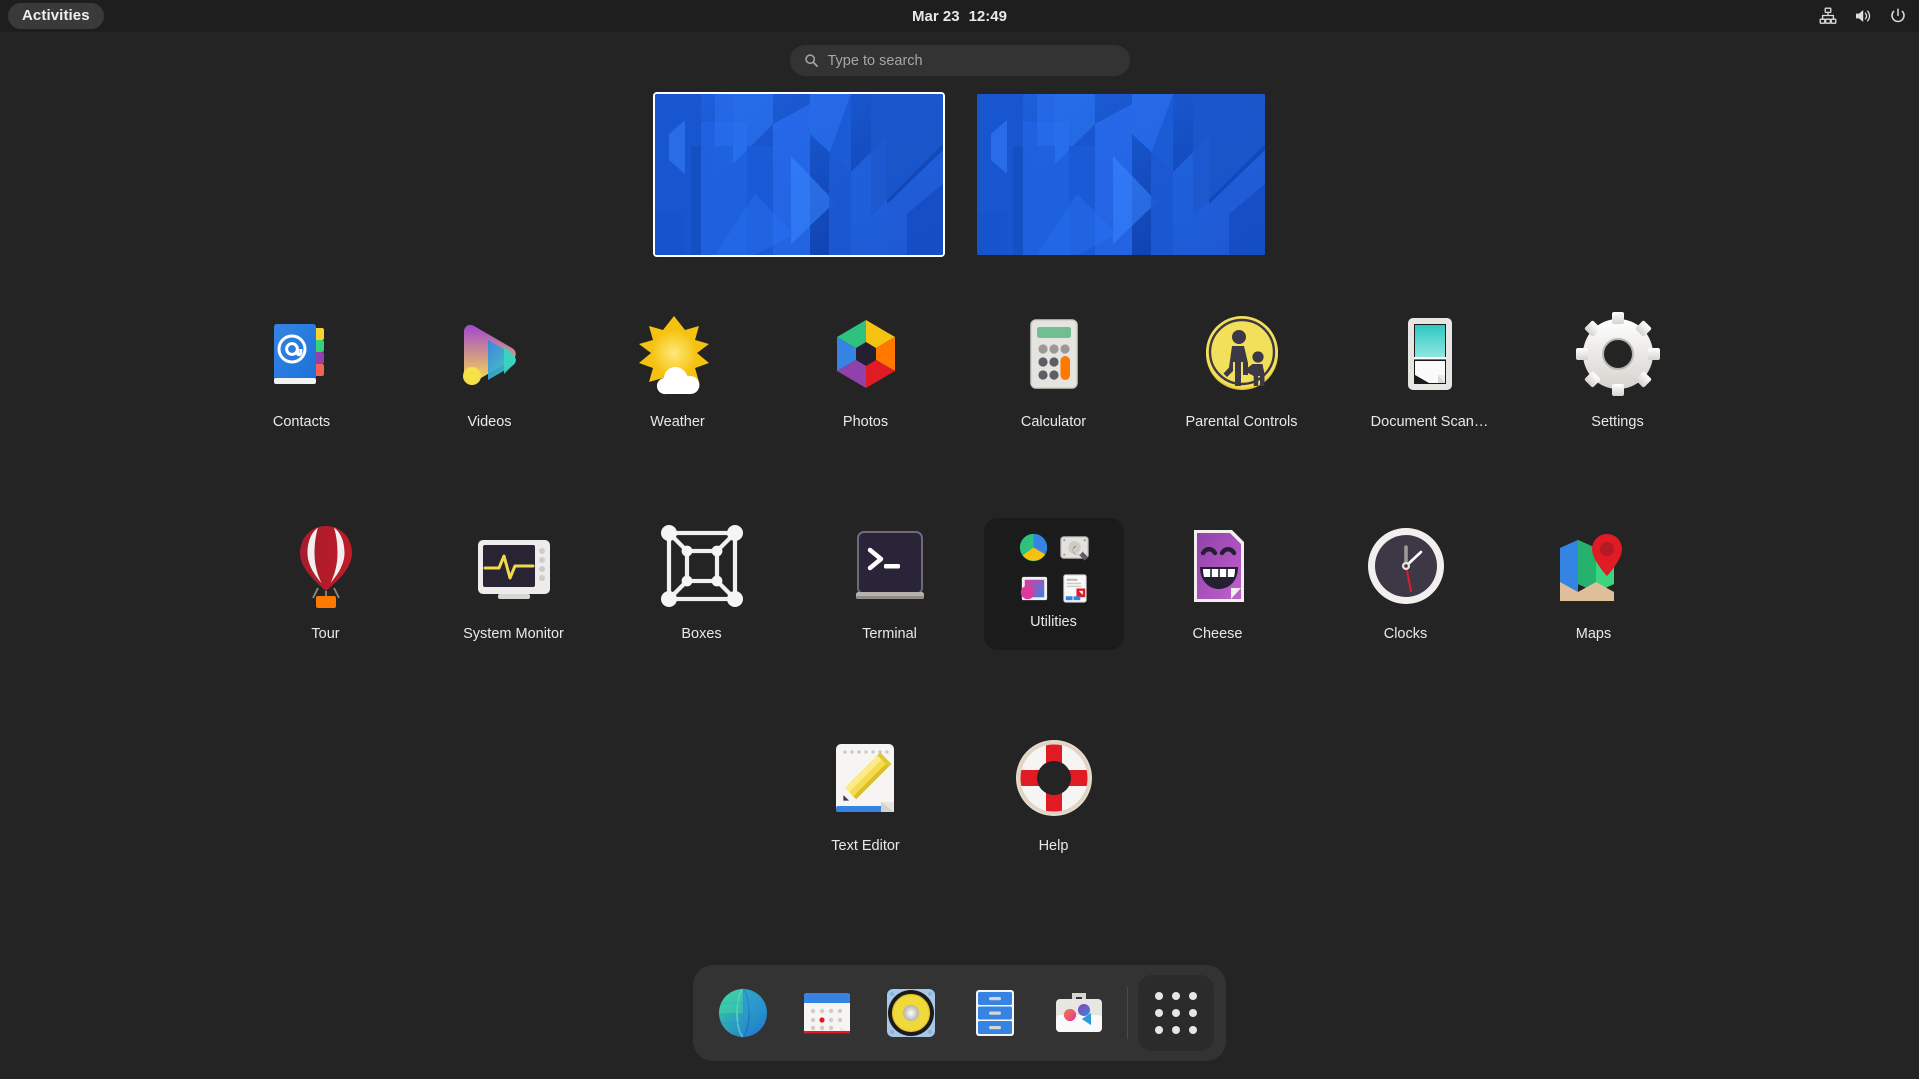 Image resolution: width=1919 pixels, height=1079 pixels. I want to click on dash-item-files, so click(995, 1013).